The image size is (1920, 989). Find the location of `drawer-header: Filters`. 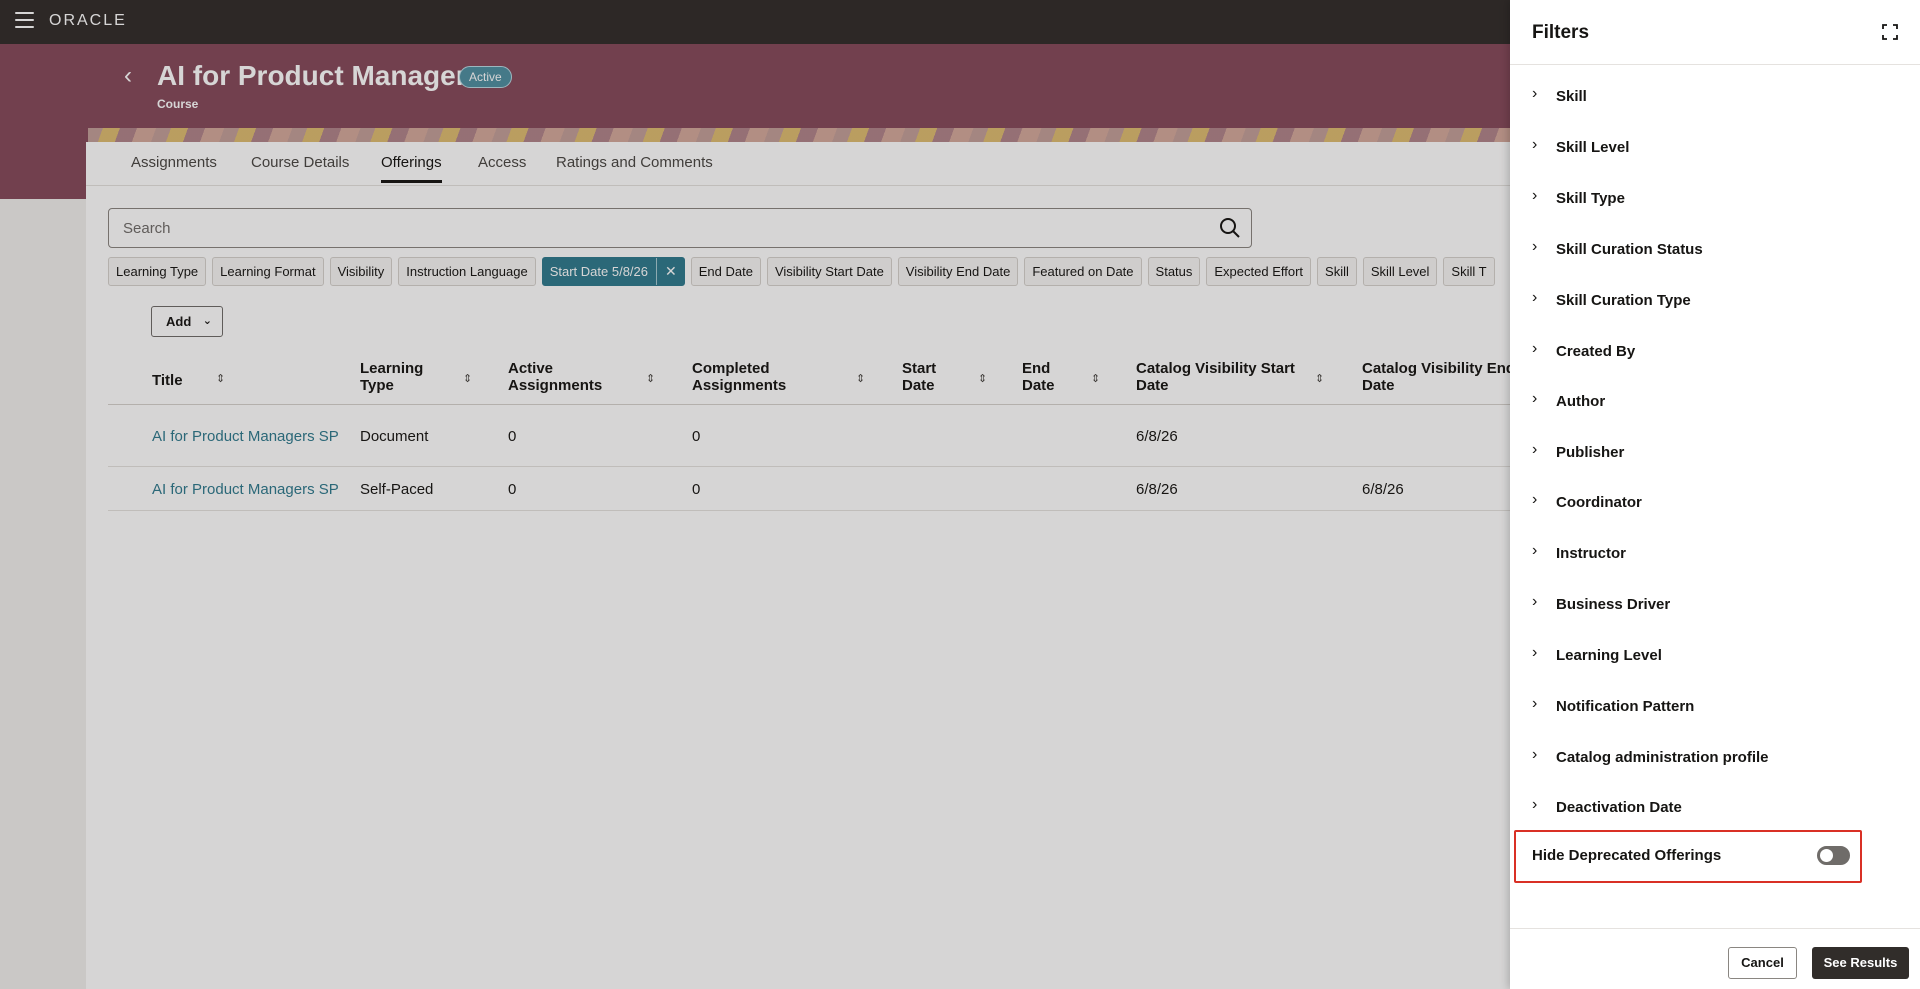

drawer-header: Filters is located at coordinates (1715, 32).